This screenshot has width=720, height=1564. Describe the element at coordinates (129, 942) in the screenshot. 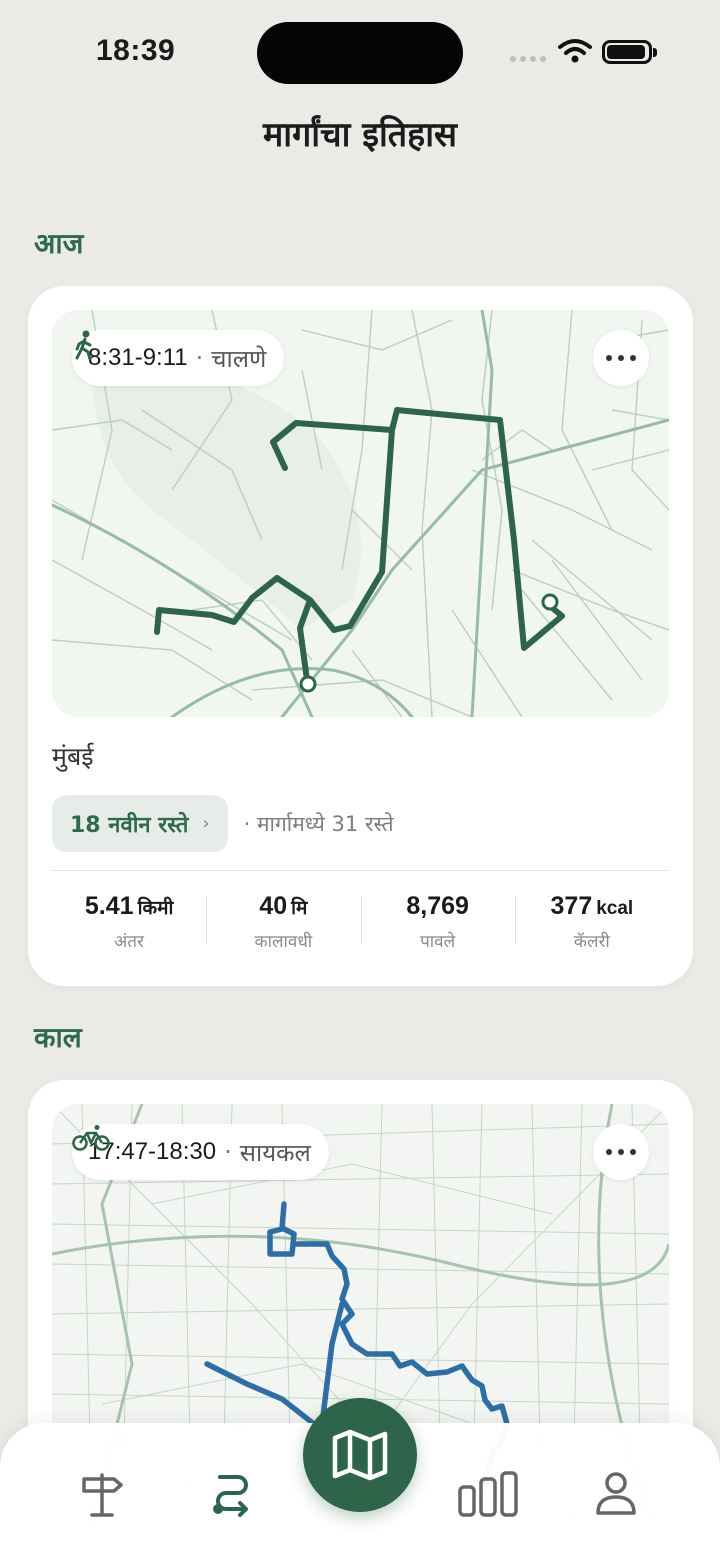

I see `stat-distance-label: अंतर` at that location.